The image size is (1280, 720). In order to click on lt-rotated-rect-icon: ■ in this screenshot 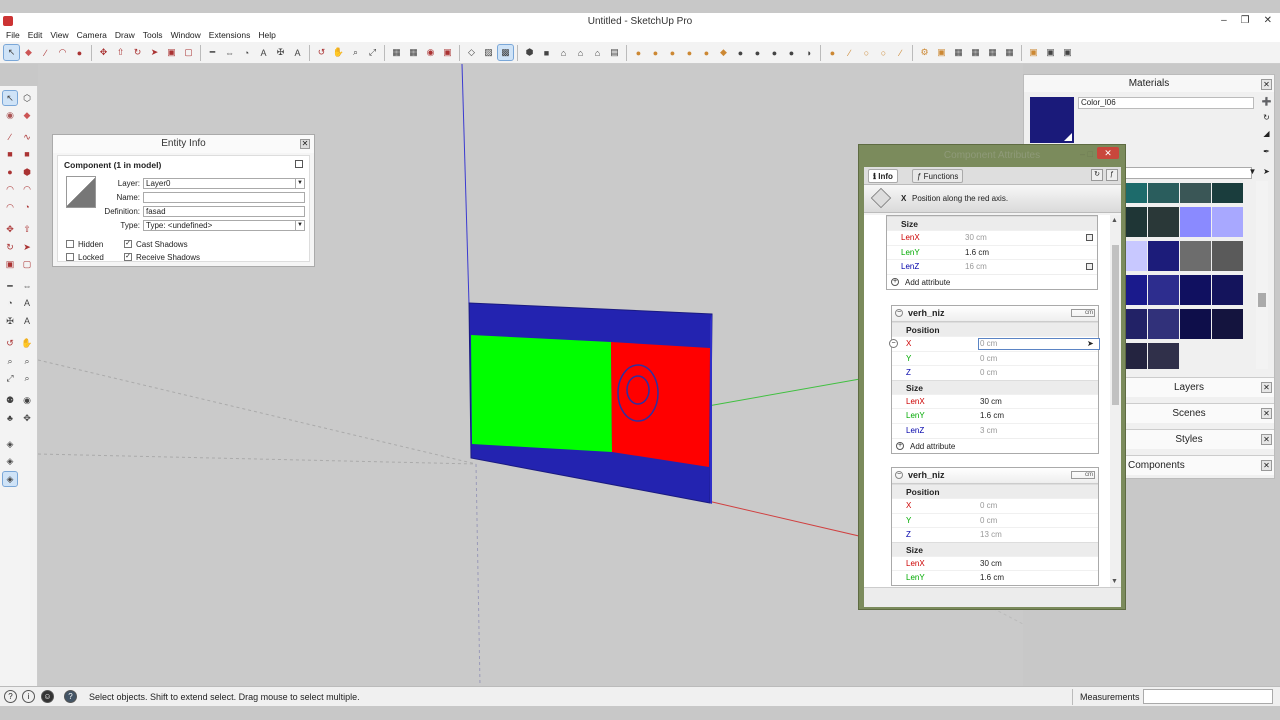, I will do `click(27, 154)`.